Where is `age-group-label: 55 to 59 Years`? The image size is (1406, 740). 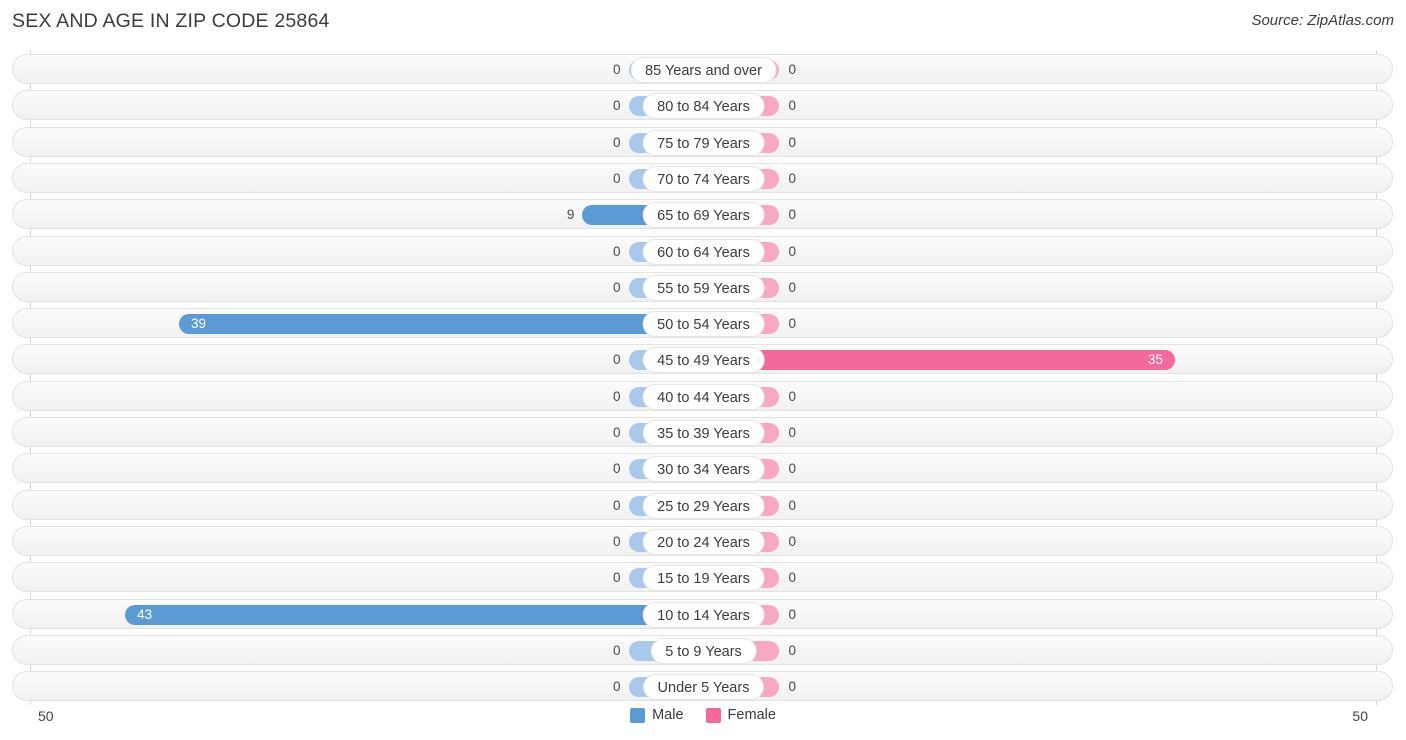 age-group-label: 55 to 59 Years is located at coordinates (703, 287).